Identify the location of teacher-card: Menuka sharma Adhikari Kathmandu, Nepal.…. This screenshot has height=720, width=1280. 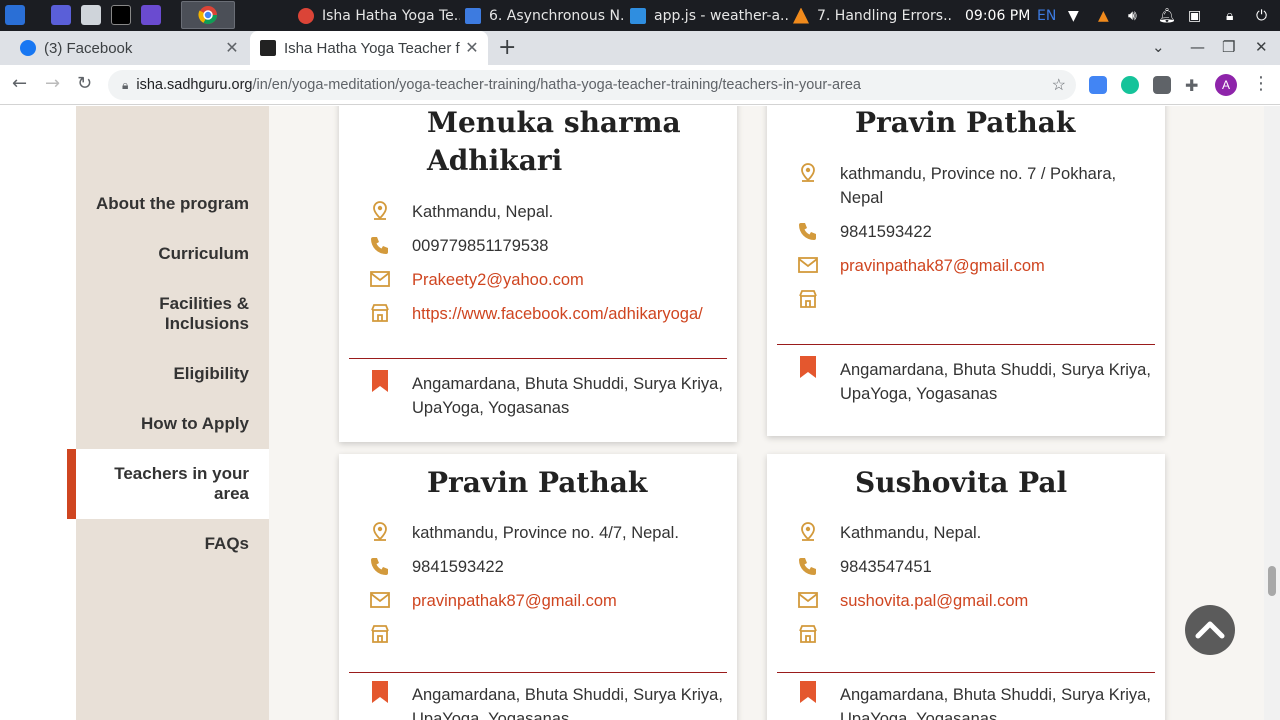
(538, 274).